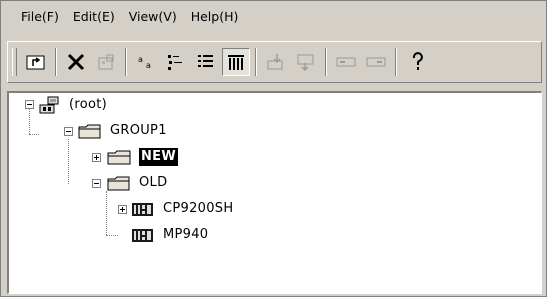 This screenshot has height=297, width=547. I want to click on menu-help: Help(H), so click(215, 16).